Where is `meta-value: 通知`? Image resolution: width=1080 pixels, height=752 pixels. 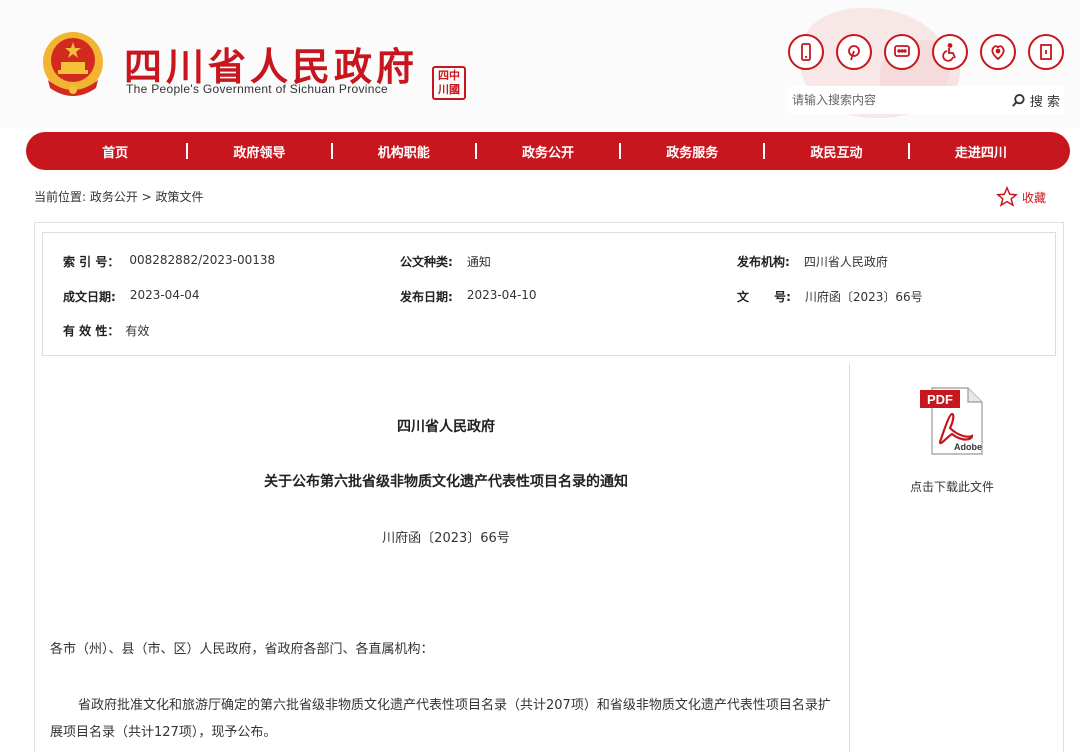
meta-value: 通知 is located at coordinates (478, 262).